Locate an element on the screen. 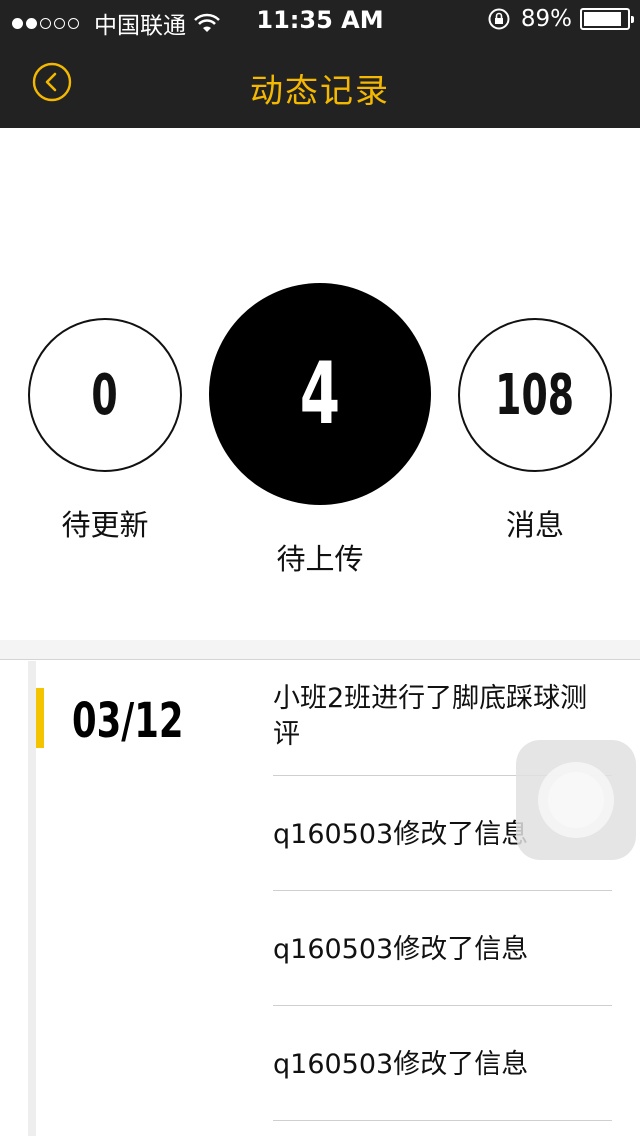 This screenshot has height=1136, width=640. timeline-date: 03/12 is located at coordinates (128, 721).